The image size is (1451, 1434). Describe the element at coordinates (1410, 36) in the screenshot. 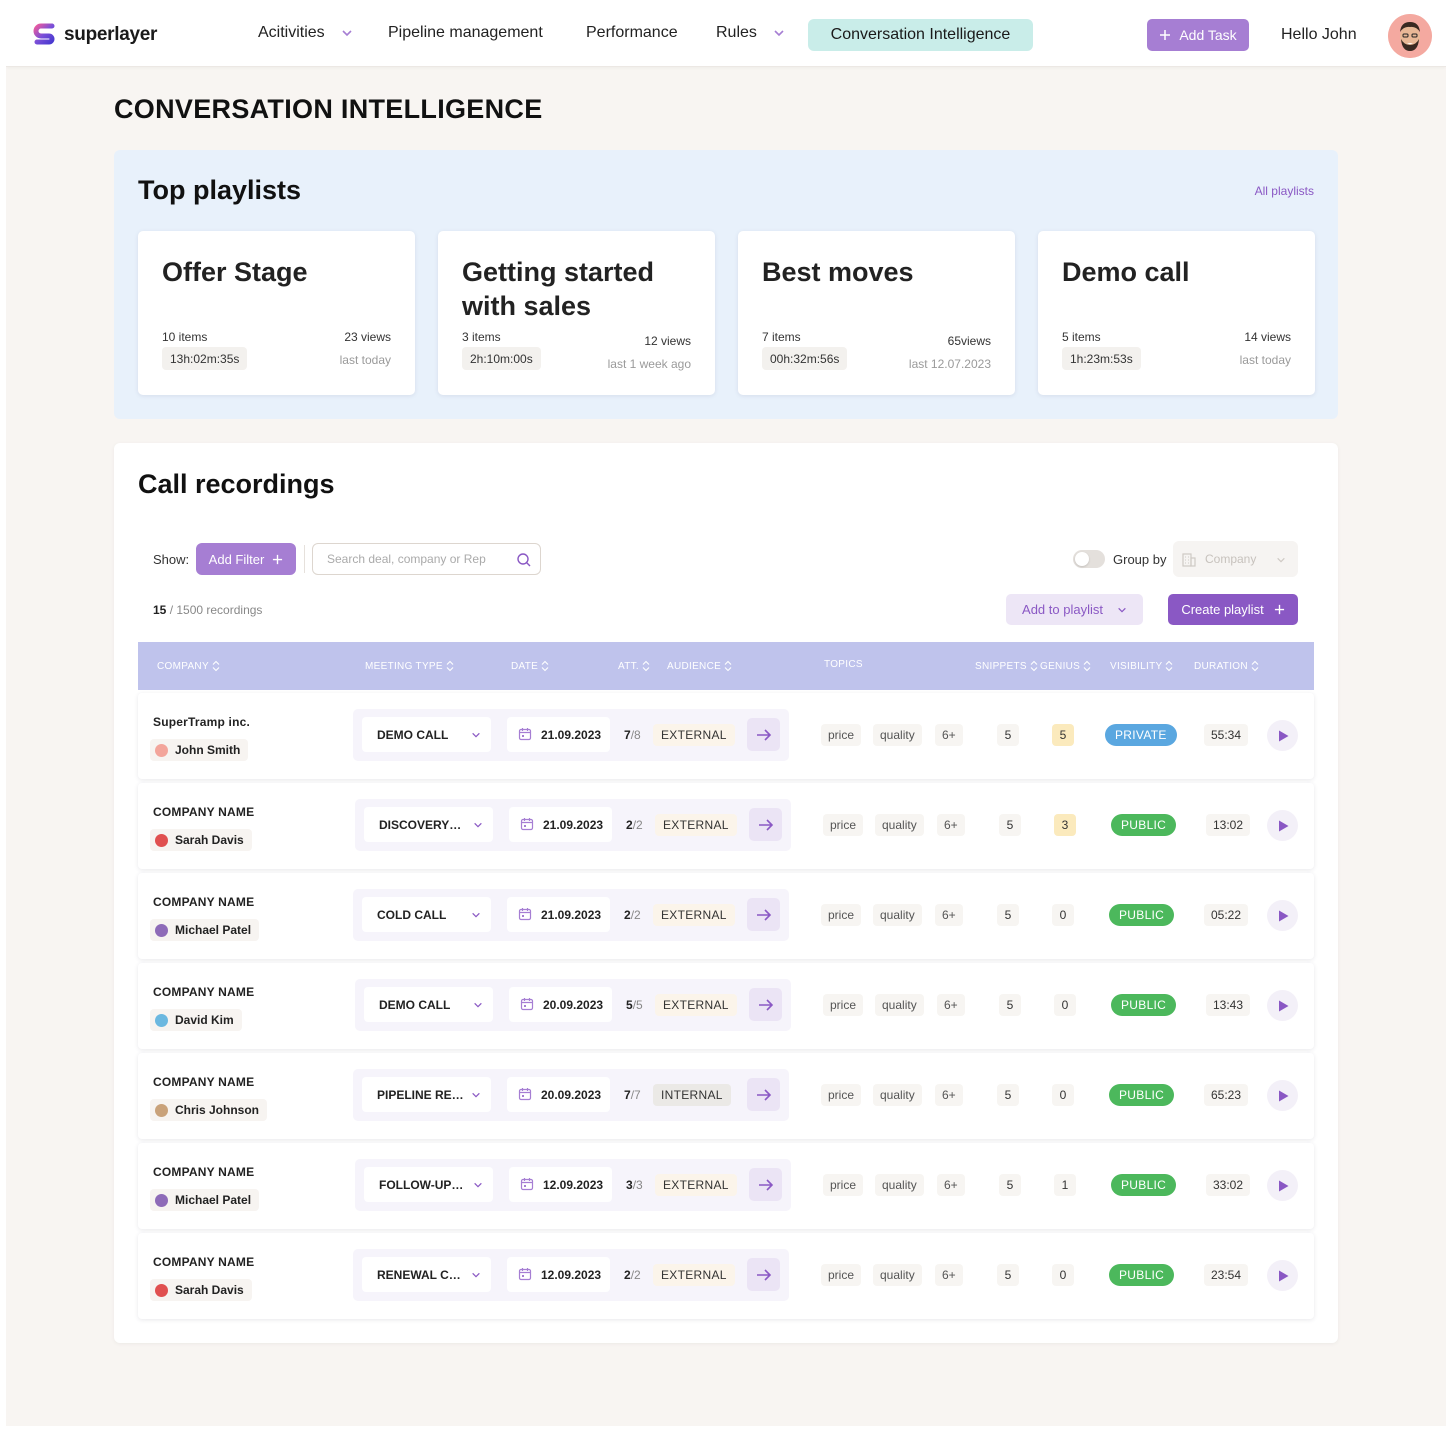

I see `user-avatar` at that location.